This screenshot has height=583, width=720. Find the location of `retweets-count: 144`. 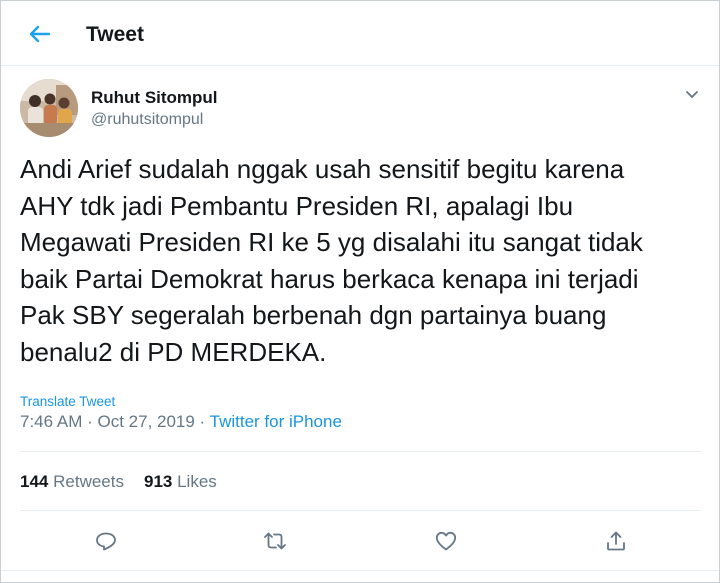

retweets-count: 144 is located at coordinates (34, 481).